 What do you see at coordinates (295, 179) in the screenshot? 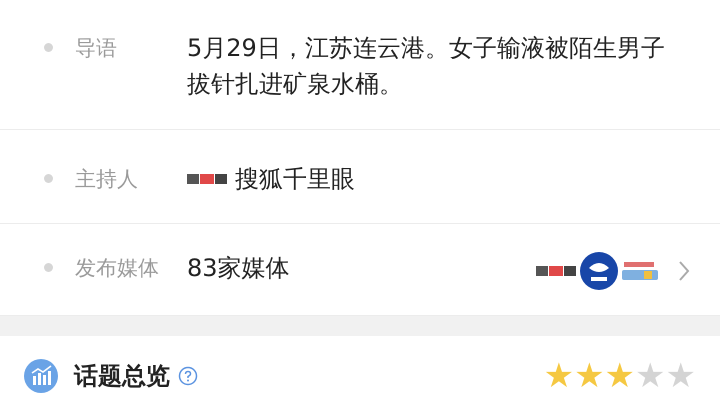
I see `row-value: 搜狐千里眼` at bounding box center [295, 179].